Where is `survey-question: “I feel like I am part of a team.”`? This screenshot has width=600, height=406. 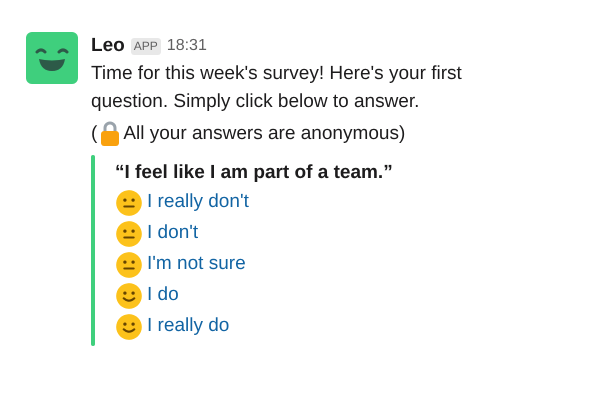 survey-question: “I feel like I am part of a team.” is located at coordinates (254, 173).